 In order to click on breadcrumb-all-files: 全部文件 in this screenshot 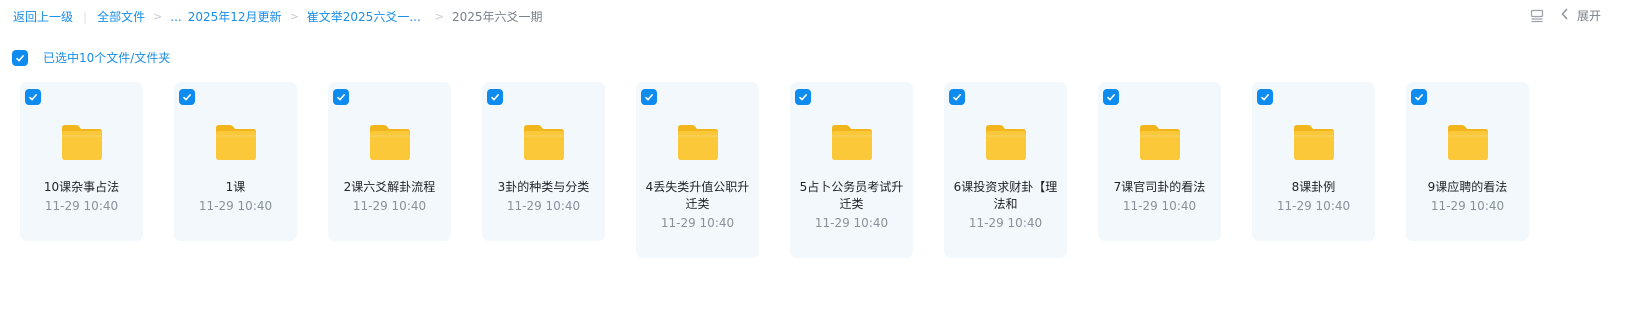, I will do `click(121, 16)`.